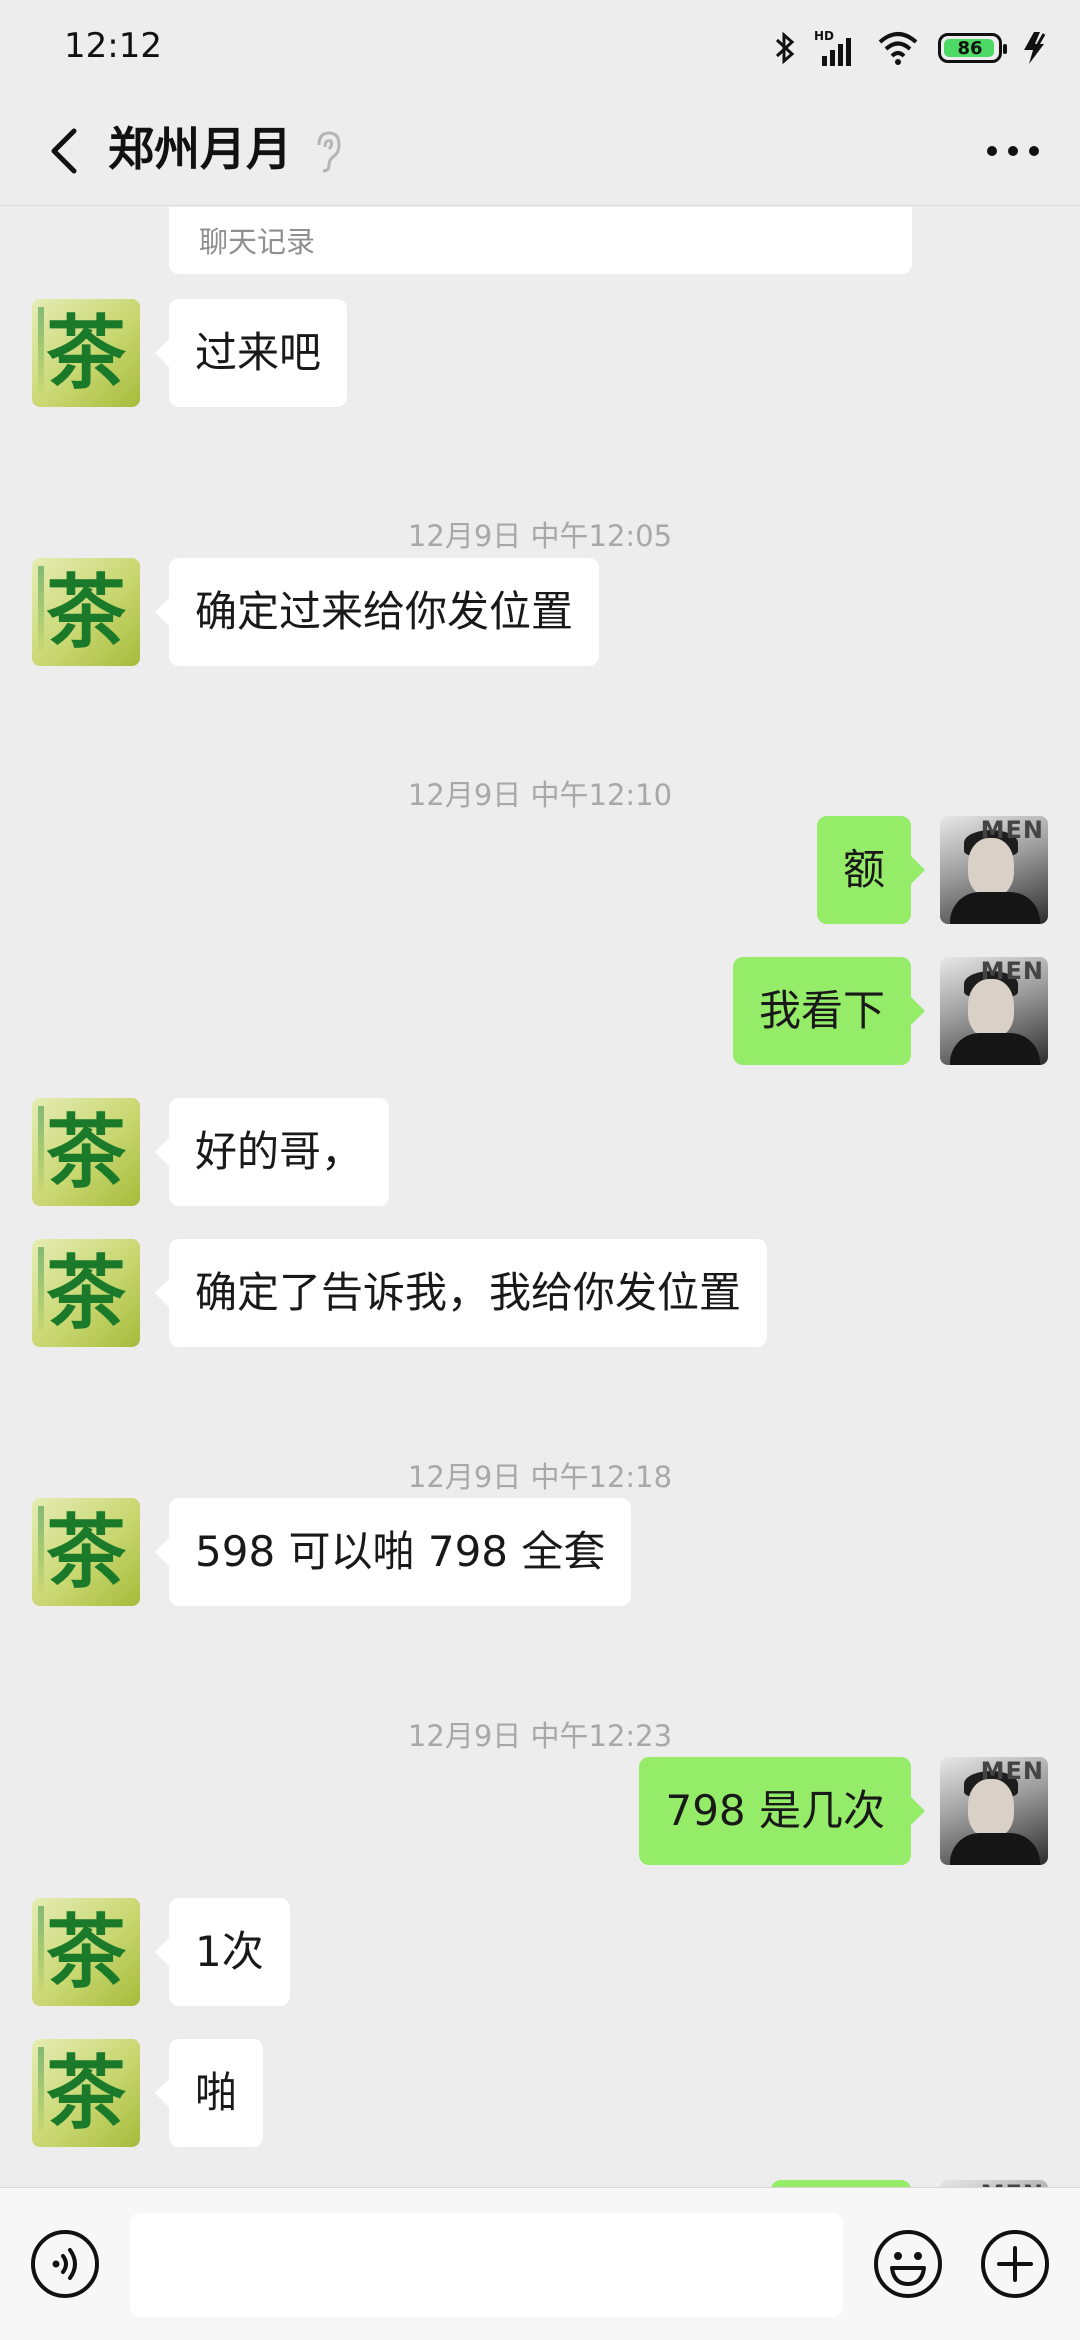  What do you see at coordinates (222, 1952) in the screenshot?
I see `message-bubble: 1次` at bounding box center [222, 1952].